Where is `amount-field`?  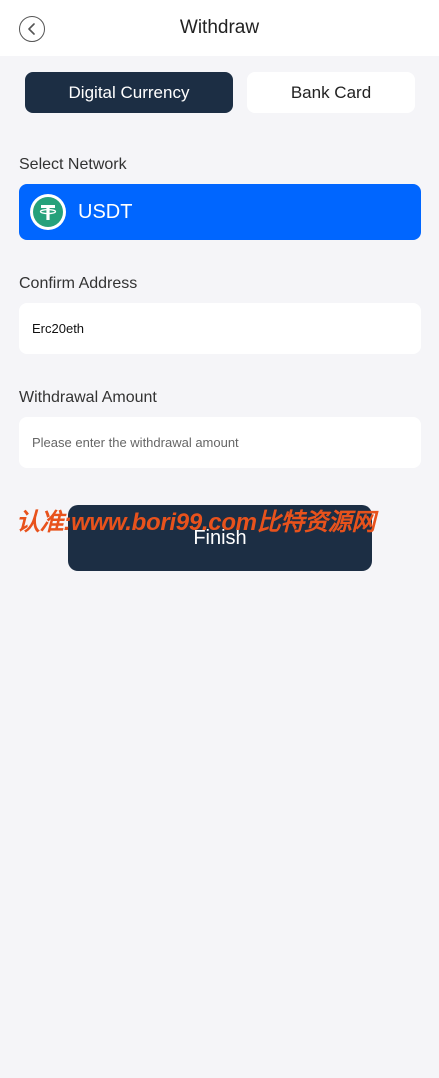
amount-field is located at coordinates (220, 442).